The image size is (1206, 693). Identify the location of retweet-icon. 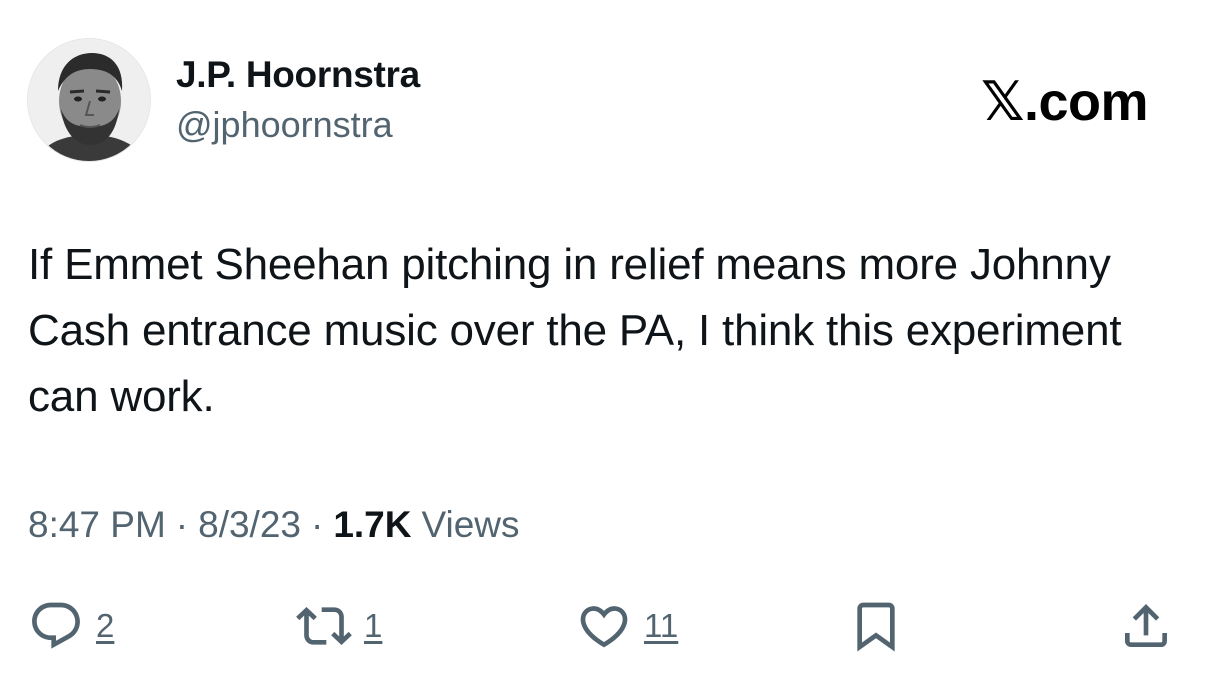
(324, 626).